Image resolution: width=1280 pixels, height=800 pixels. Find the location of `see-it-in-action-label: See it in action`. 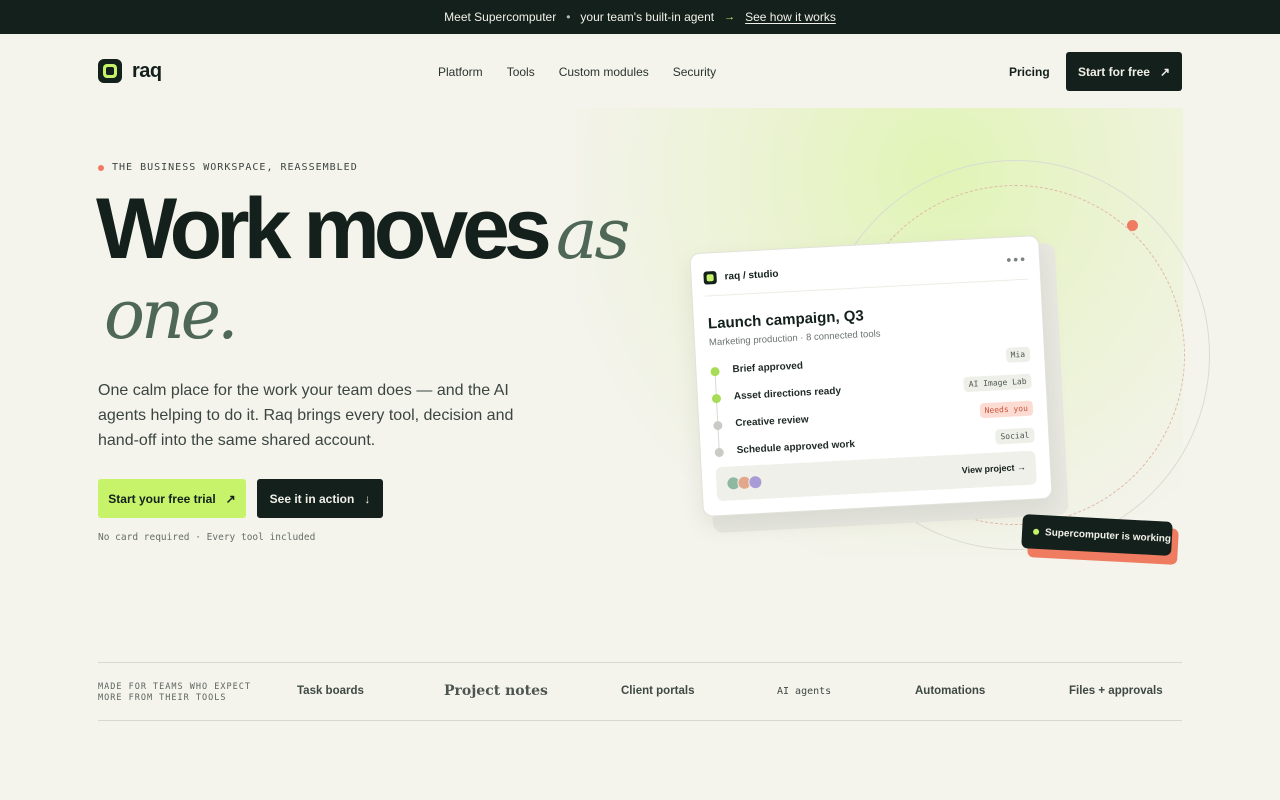

see-it-in-action-label: See it in action is located at coordinates (312, 498).